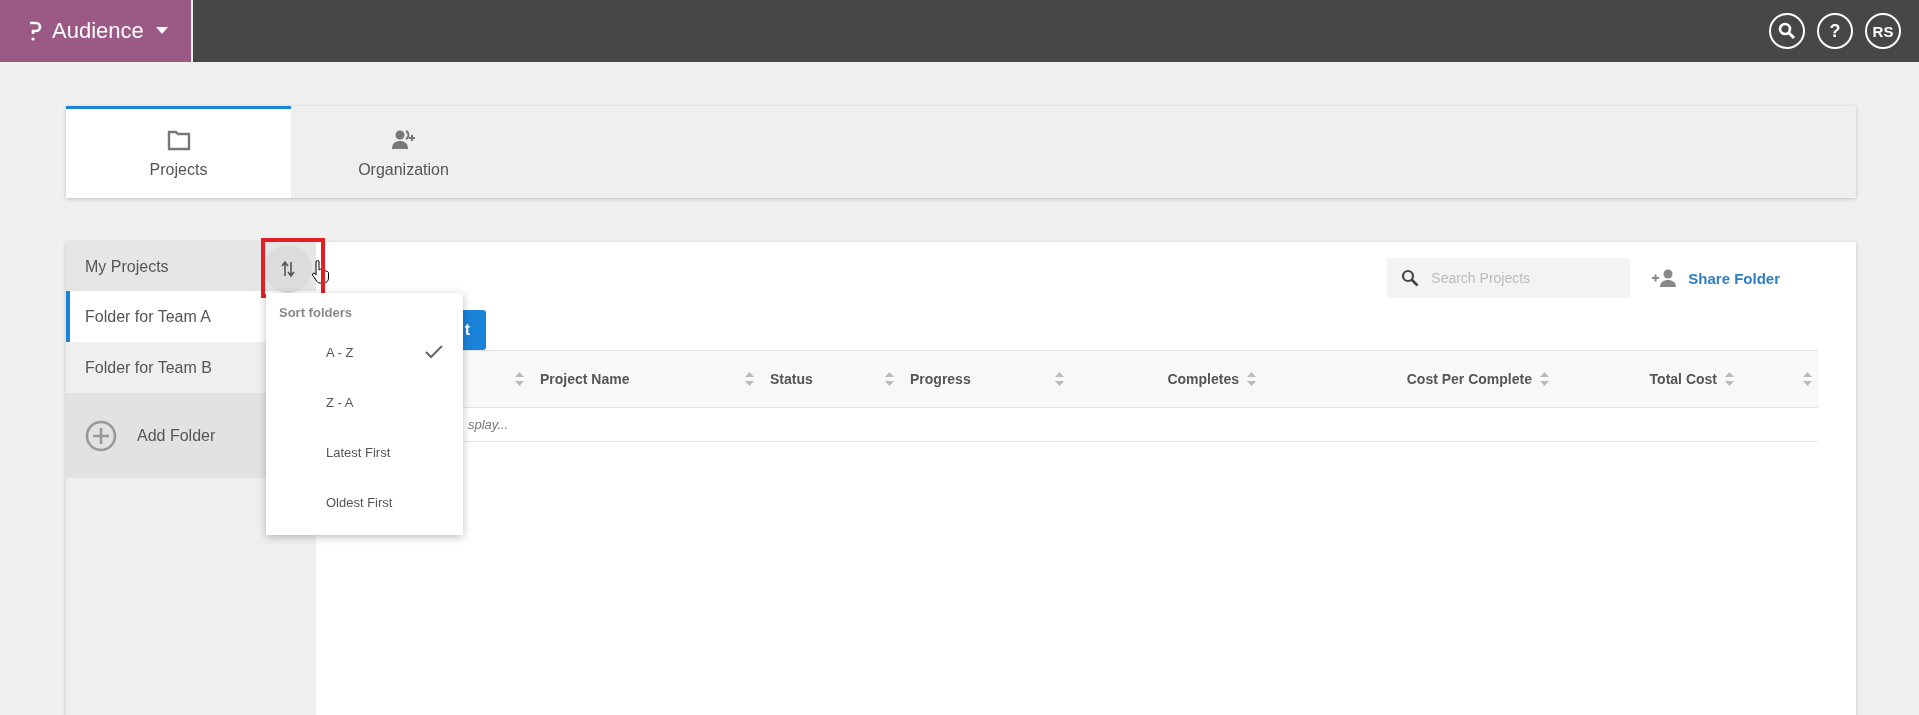  Describe the element at coordinates (1469, 379) in the screenshot. I see `column-header: Cost Per Complete` at that location.